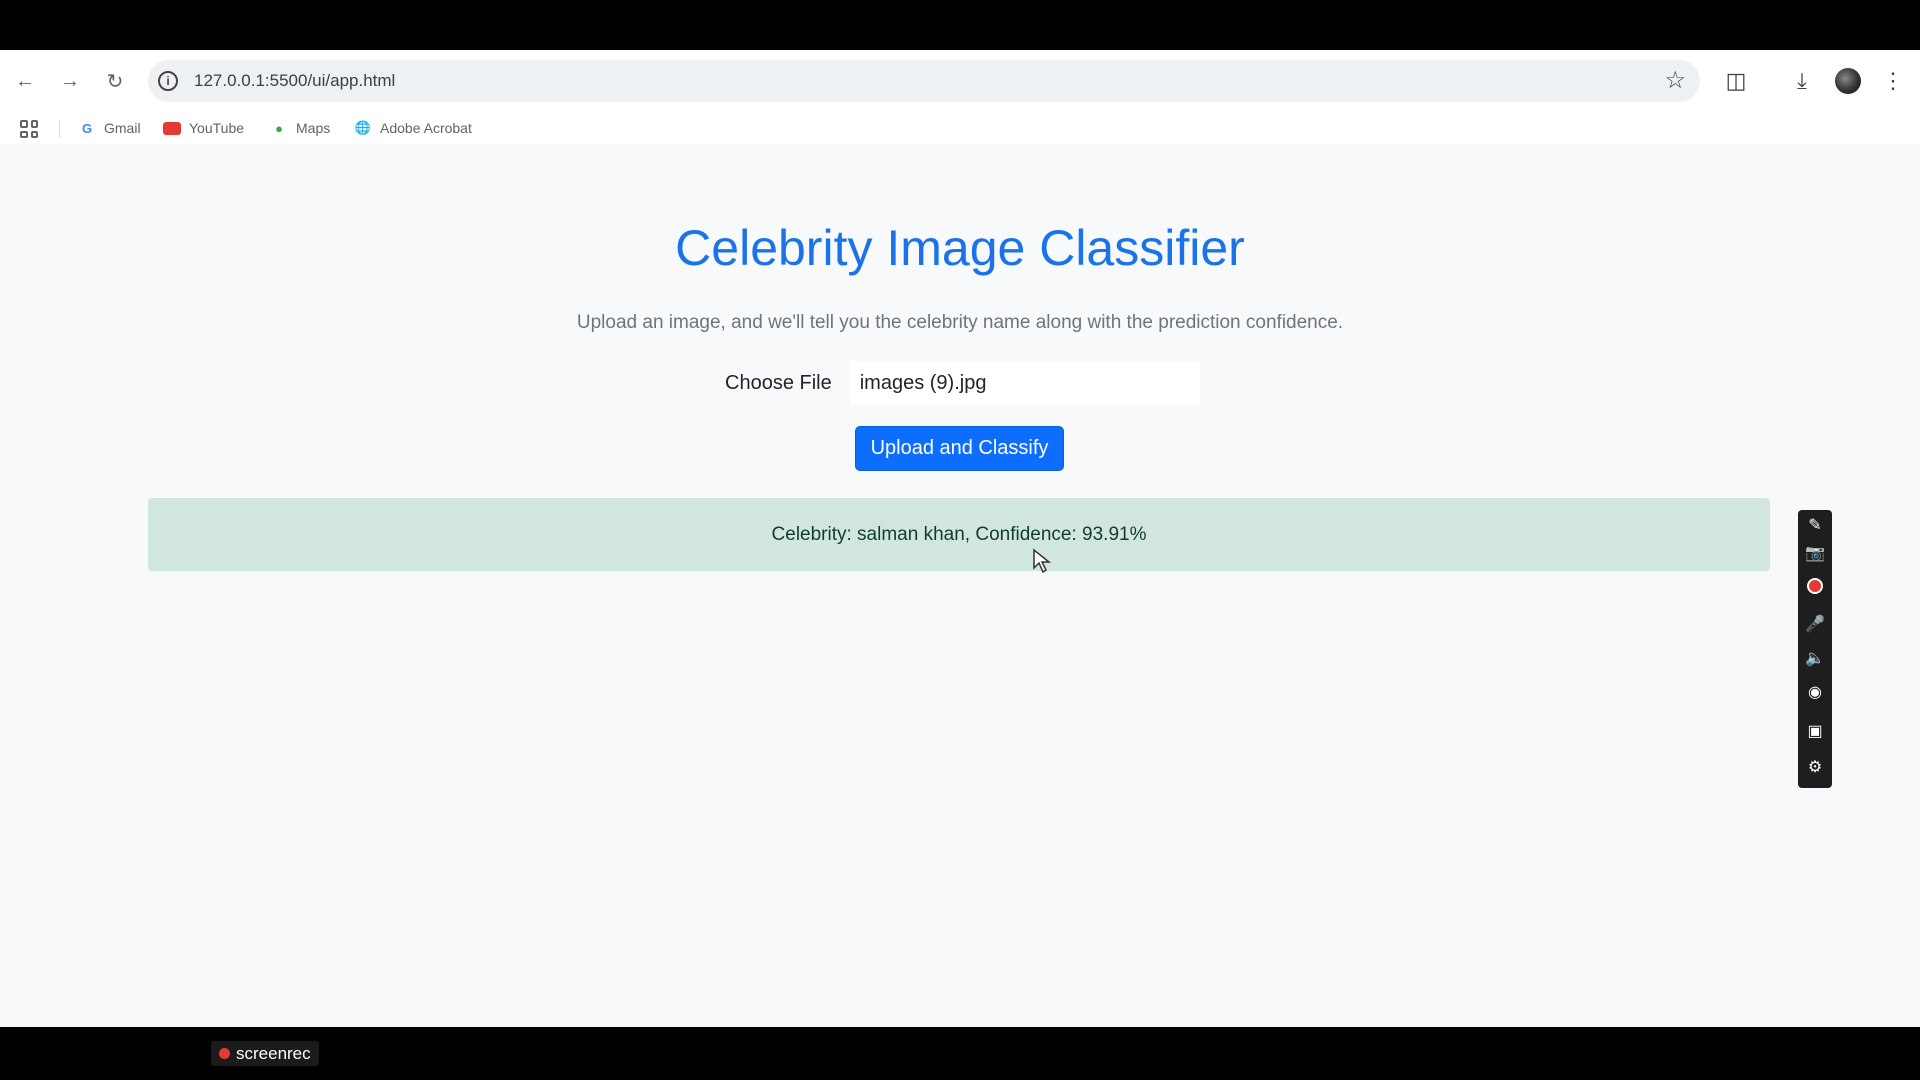 The width and height of the screenshot is (1920, 1080). I want to click on site-info-icon: i, so click(168, 81).